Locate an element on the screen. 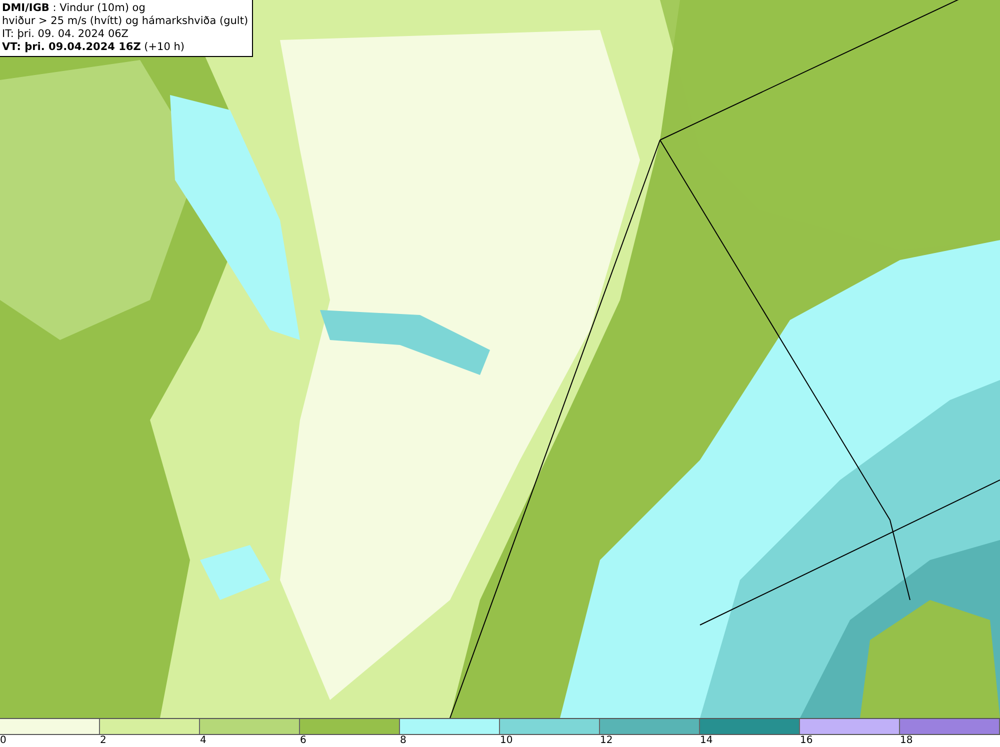 The image size is (1000, 747). legend-tick-label: 18 is located at coordinates (906, 740).